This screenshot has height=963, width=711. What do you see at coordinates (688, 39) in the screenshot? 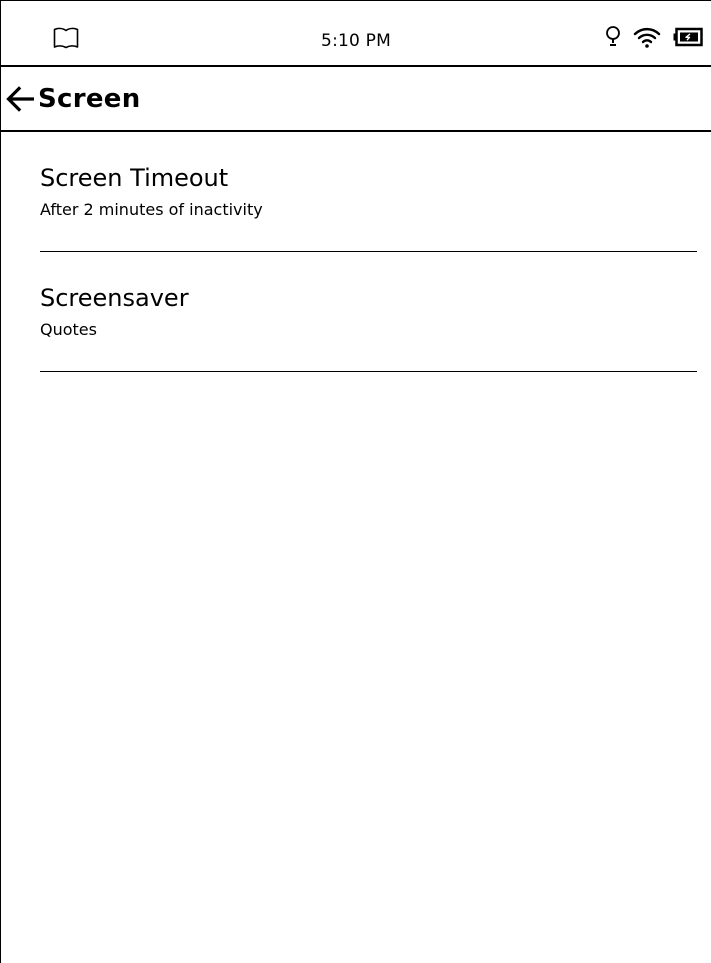
I see `battery-charging-icon` at bounding box center [688, 39].